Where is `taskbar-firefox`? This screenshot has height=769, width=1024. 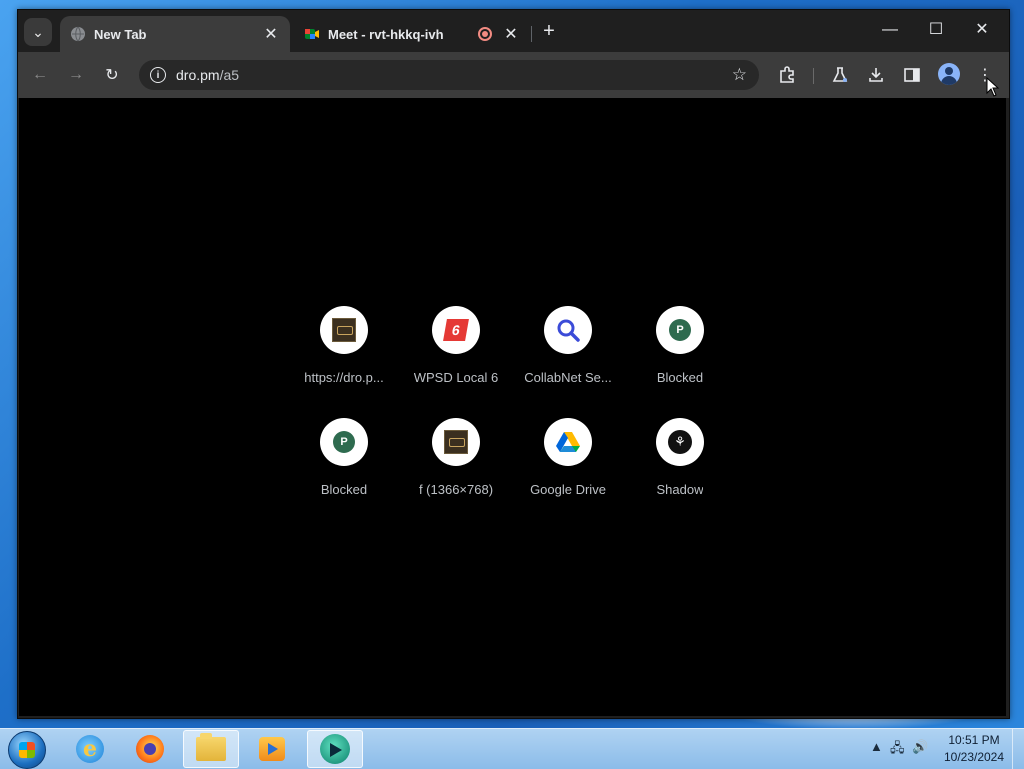 taskbar-firefox is located at coordinates (150, 749).